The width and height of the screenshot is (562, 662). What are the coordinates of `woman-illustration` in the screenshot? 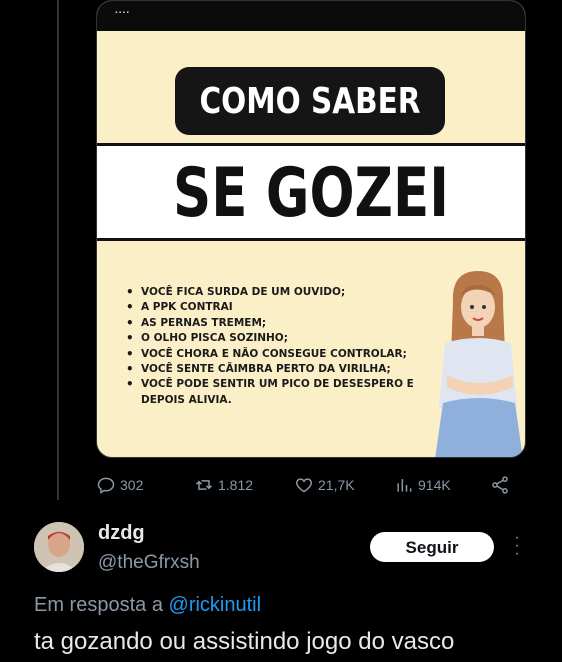 It's located at (479, 364).